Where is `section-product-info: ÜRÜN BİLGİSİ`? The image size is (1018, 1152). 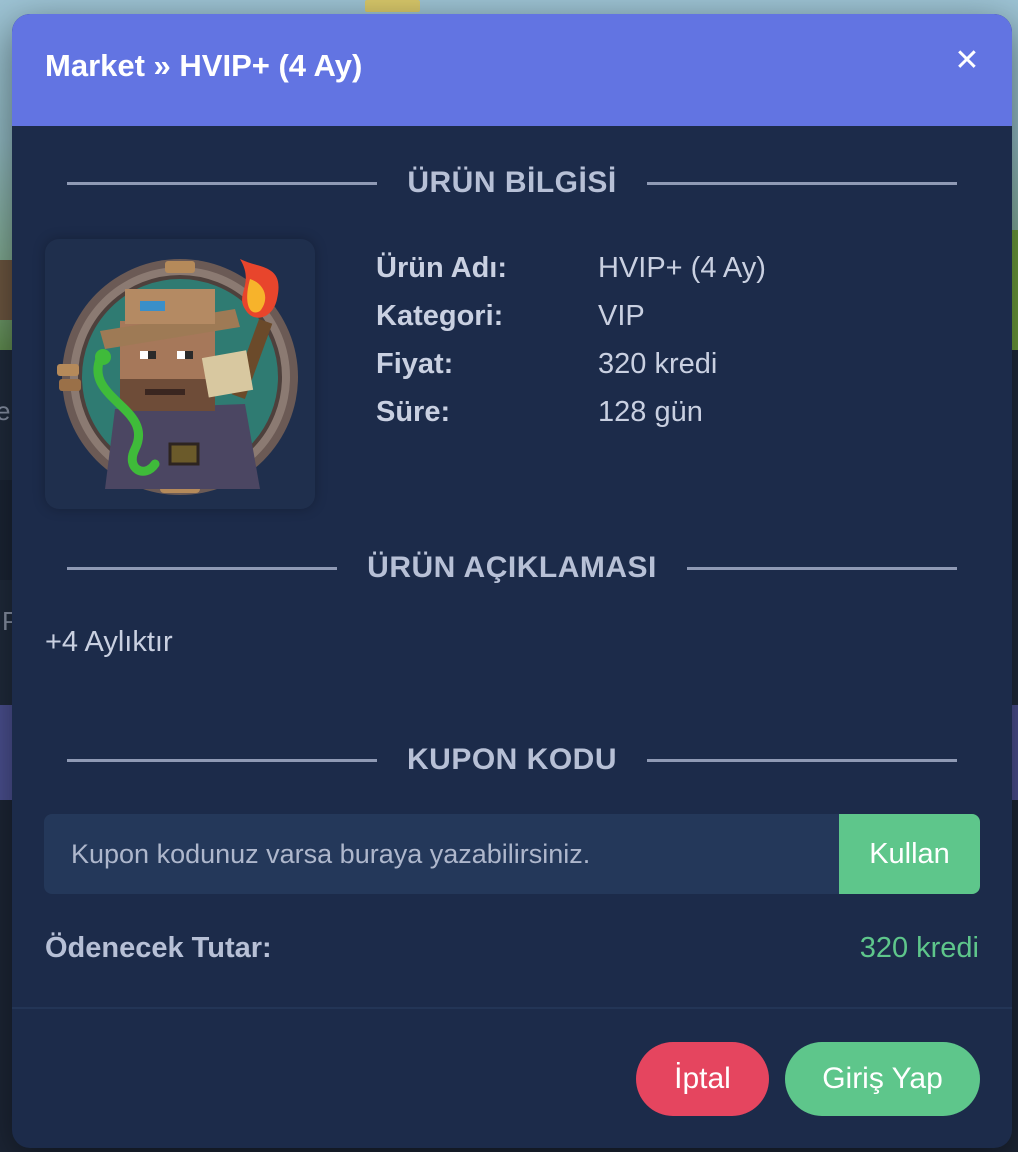 section-product-info: ÜRÜN BİLGİSİ is located at coordinates (512, 183).